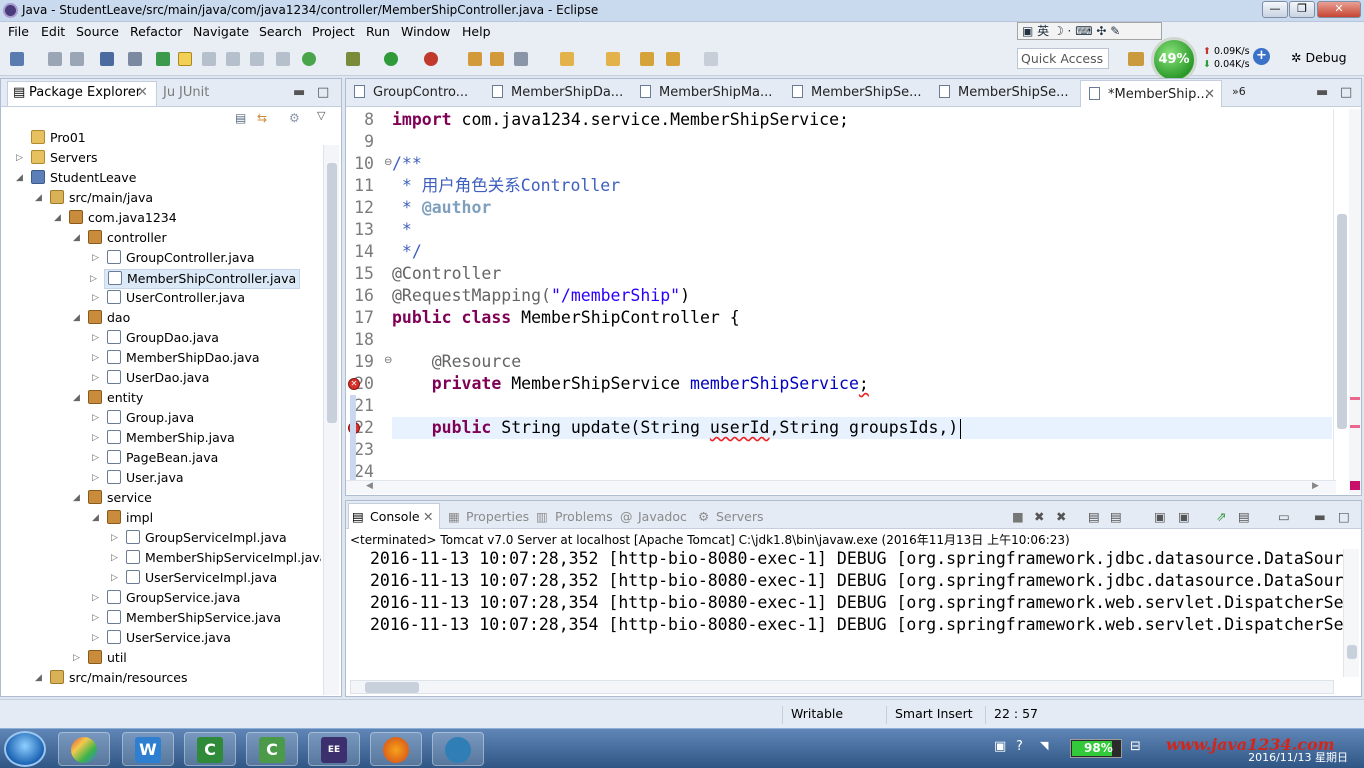 The image size is (1364, 768). What do you see at coordinates (58, 139) in the screenshot?
I see `tree-item: Pro01` at bounding box center [58, 139].